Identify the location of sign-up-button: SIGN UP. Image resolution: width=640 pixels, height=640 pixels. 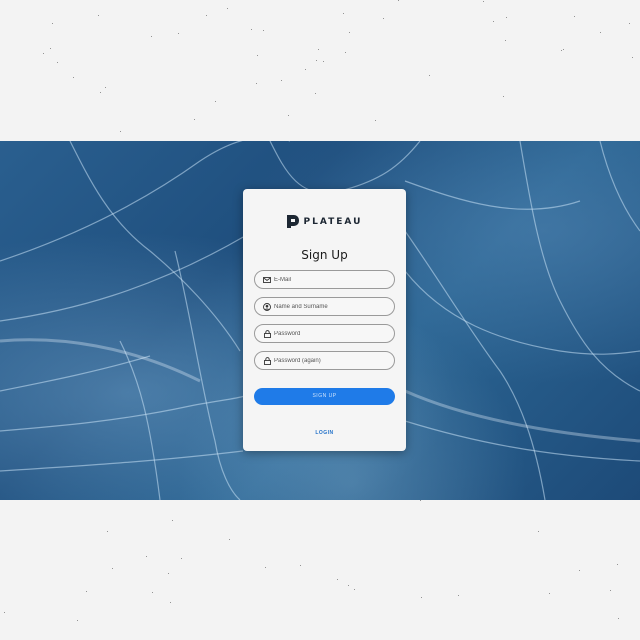
(324, 396).